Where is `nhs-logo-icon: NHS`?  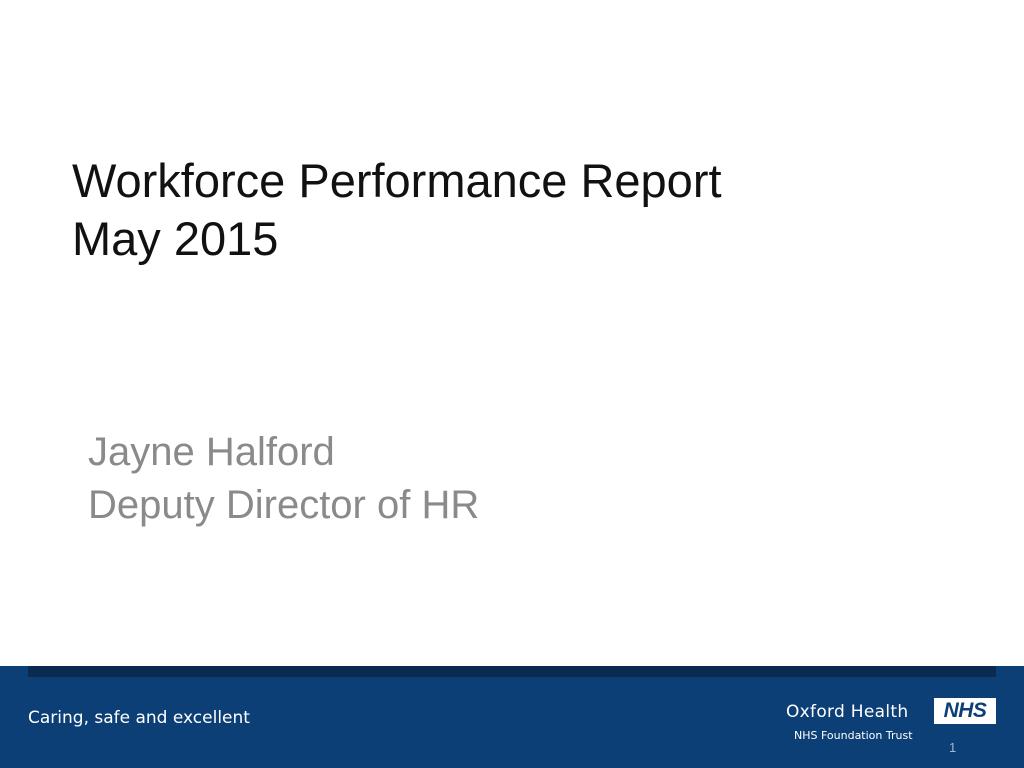 nhs-logo-icon: NHS is located at coordinates (965, 711).